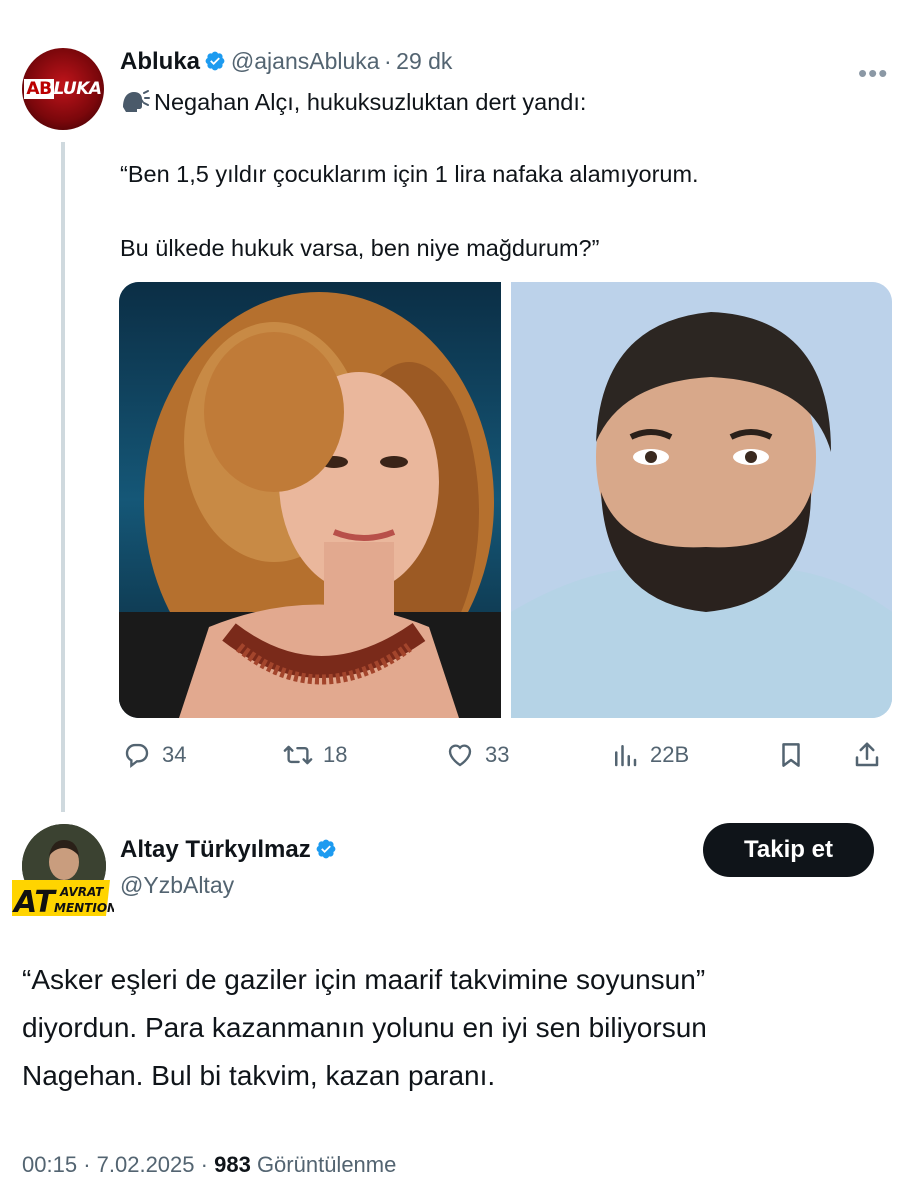  I want to click on tweet2-meta: 00:15 · 7.02.2025 · 983 Görüntülenme, so click(209, 1165).